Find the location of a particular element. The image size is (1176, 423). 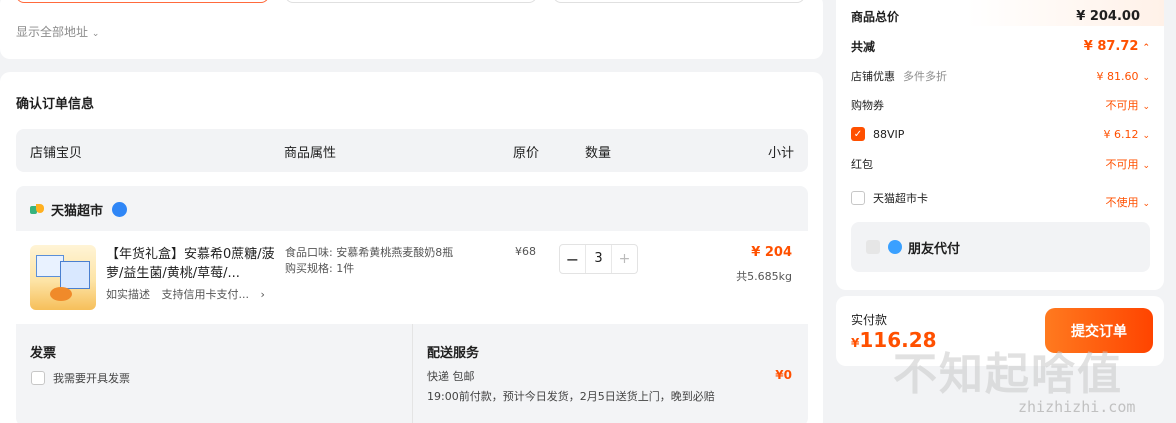

friend-pay-checkbox is located at coordinates (873, 247).